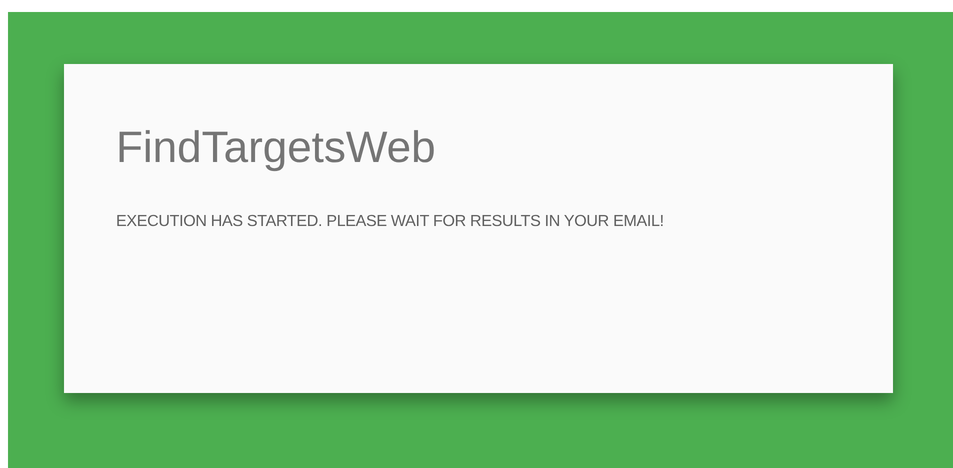 Image resolution: width=953 pixels, height=468 pixels. Describe the element at coordinates (276, 148) in the screenshot. I see `app-title: FindTargetsWeb` at that location.